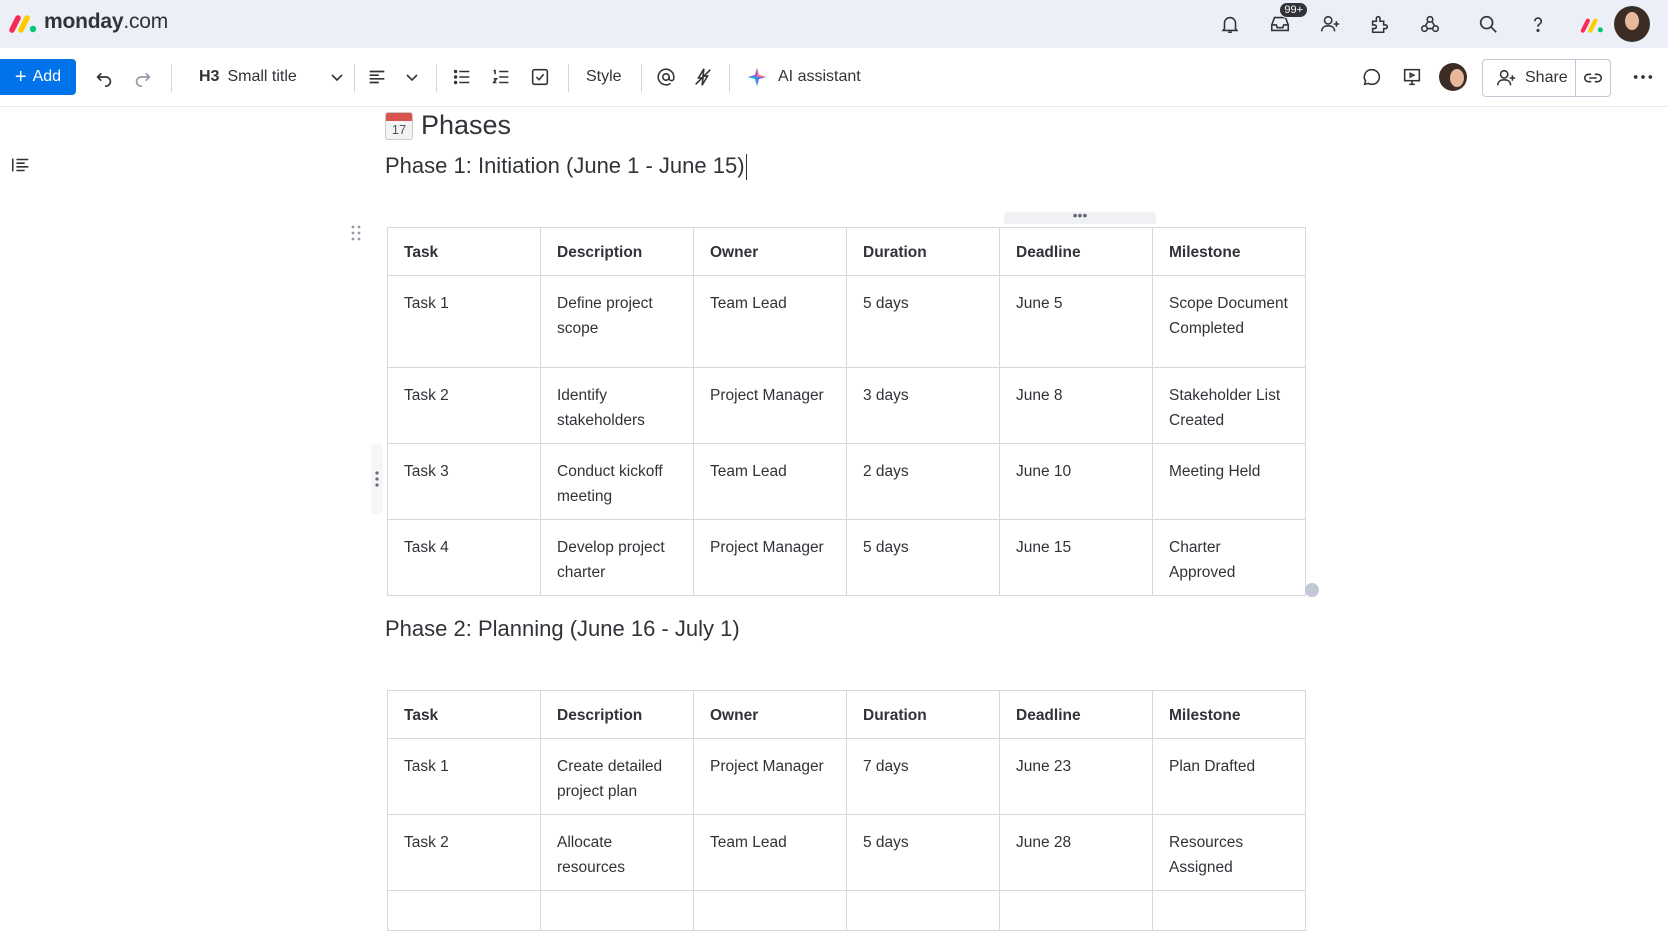 The width and height of the screenshot is (1668, 931). Describe the element at coordinates (47, 76) in the screenshot. I see `add-button-label: Add` at that location.